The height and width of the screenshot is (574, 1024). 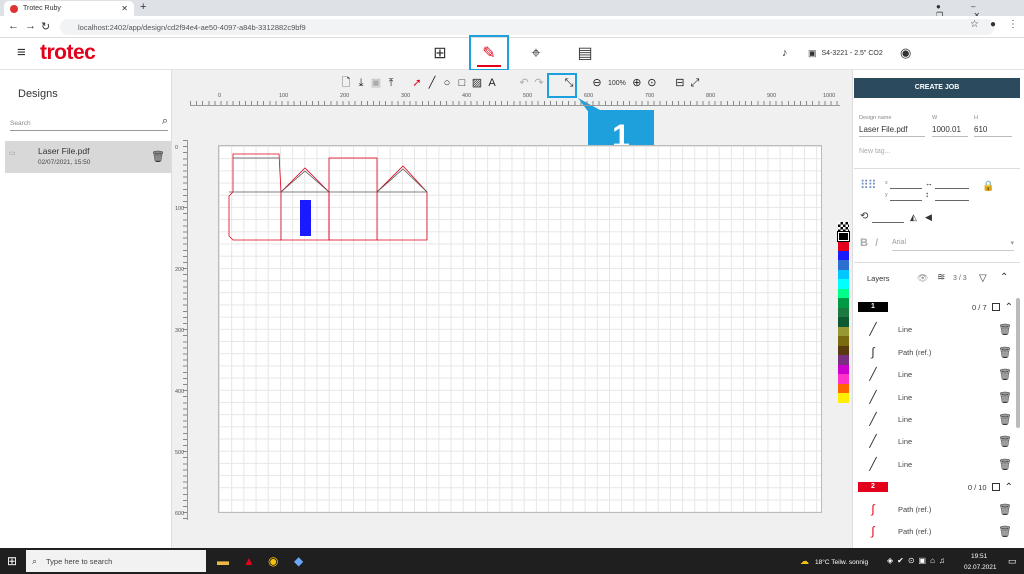 What do you see at coordinates (652, 83) in the screenshot?
I see `zoom-selection-icon: ⊙` at bounding box center [652, 83].